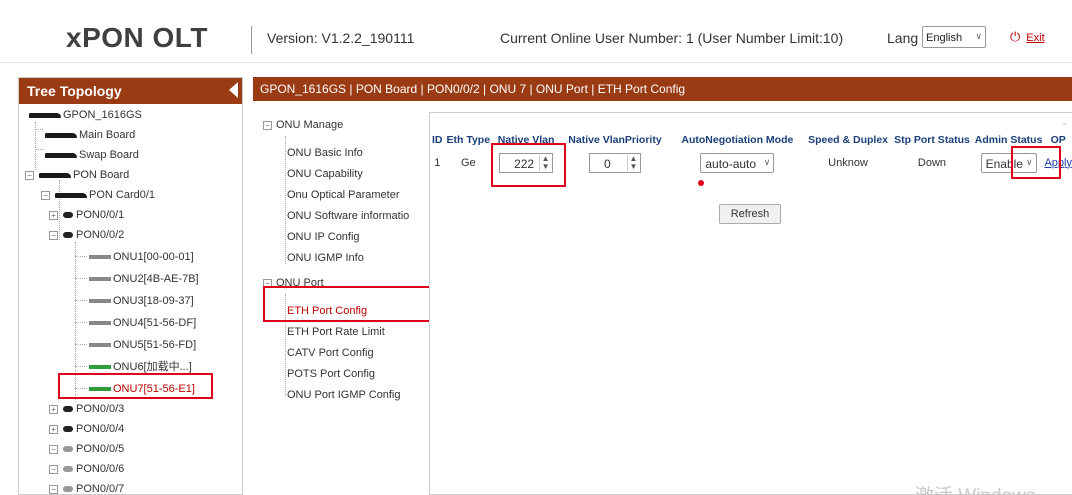 This screenshot has height=495, width=1072. What do you see at coordinates (336, 332) in the screenshot?
I see `menu-item-eth-port-rate-limit: ETH Port Rate Limit` at bounding box center [336, 332].